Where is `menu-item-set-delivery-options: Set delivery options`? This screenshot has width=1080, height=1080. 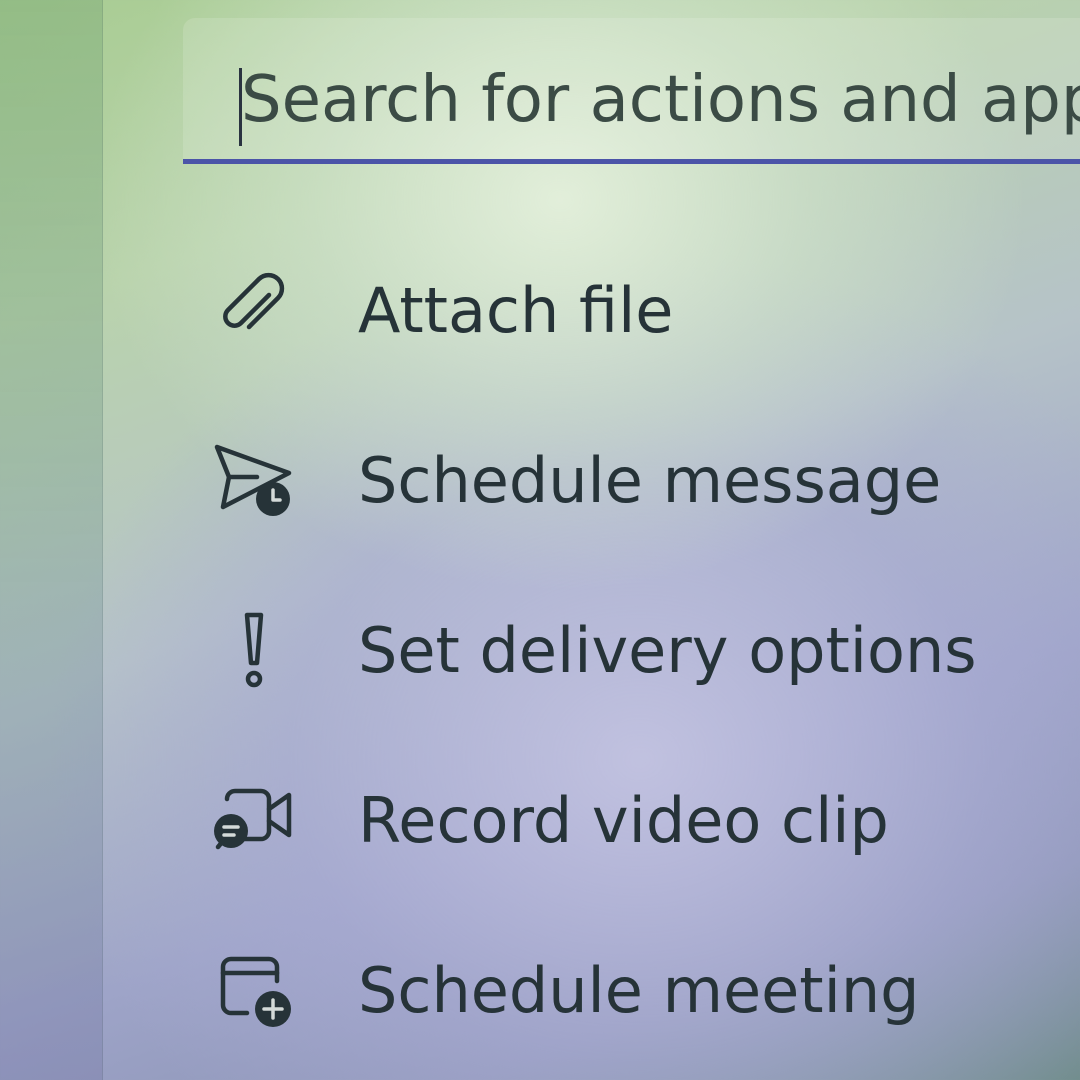
menu-item-set-delivery-options: Set delivery options is located at coordinates (591, 650).